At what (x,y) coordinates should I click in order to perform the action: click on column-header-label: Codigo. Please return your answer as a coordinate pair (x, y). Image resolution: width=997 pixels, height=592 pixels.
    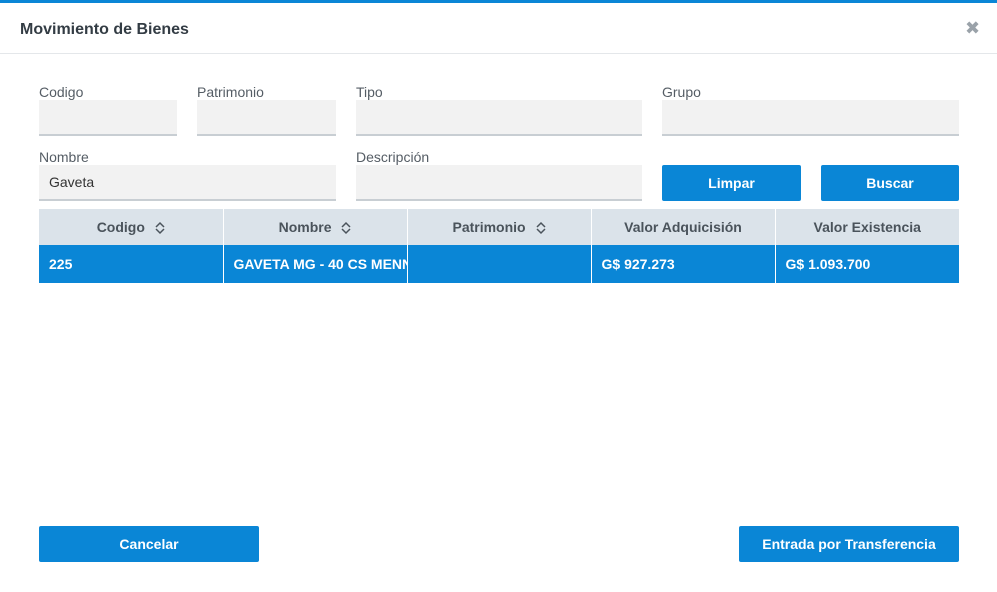
    Looking at the image, I should click on (120, 226).